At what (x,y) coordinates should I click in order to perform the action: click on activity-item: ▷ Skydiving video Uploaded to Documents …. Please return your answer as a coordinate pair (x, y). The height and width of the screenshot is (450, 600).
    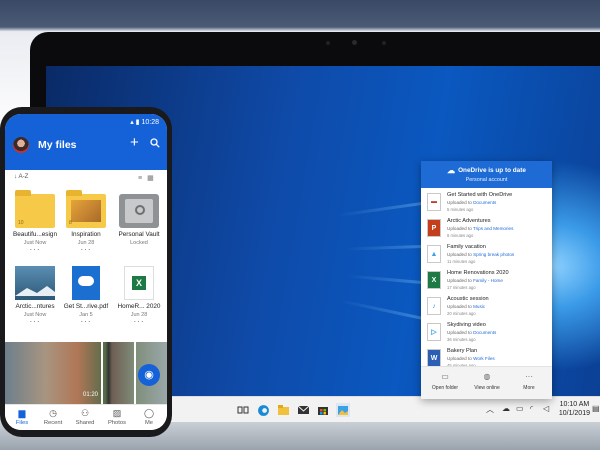
    Looking at the image, I should click on (486, 333).